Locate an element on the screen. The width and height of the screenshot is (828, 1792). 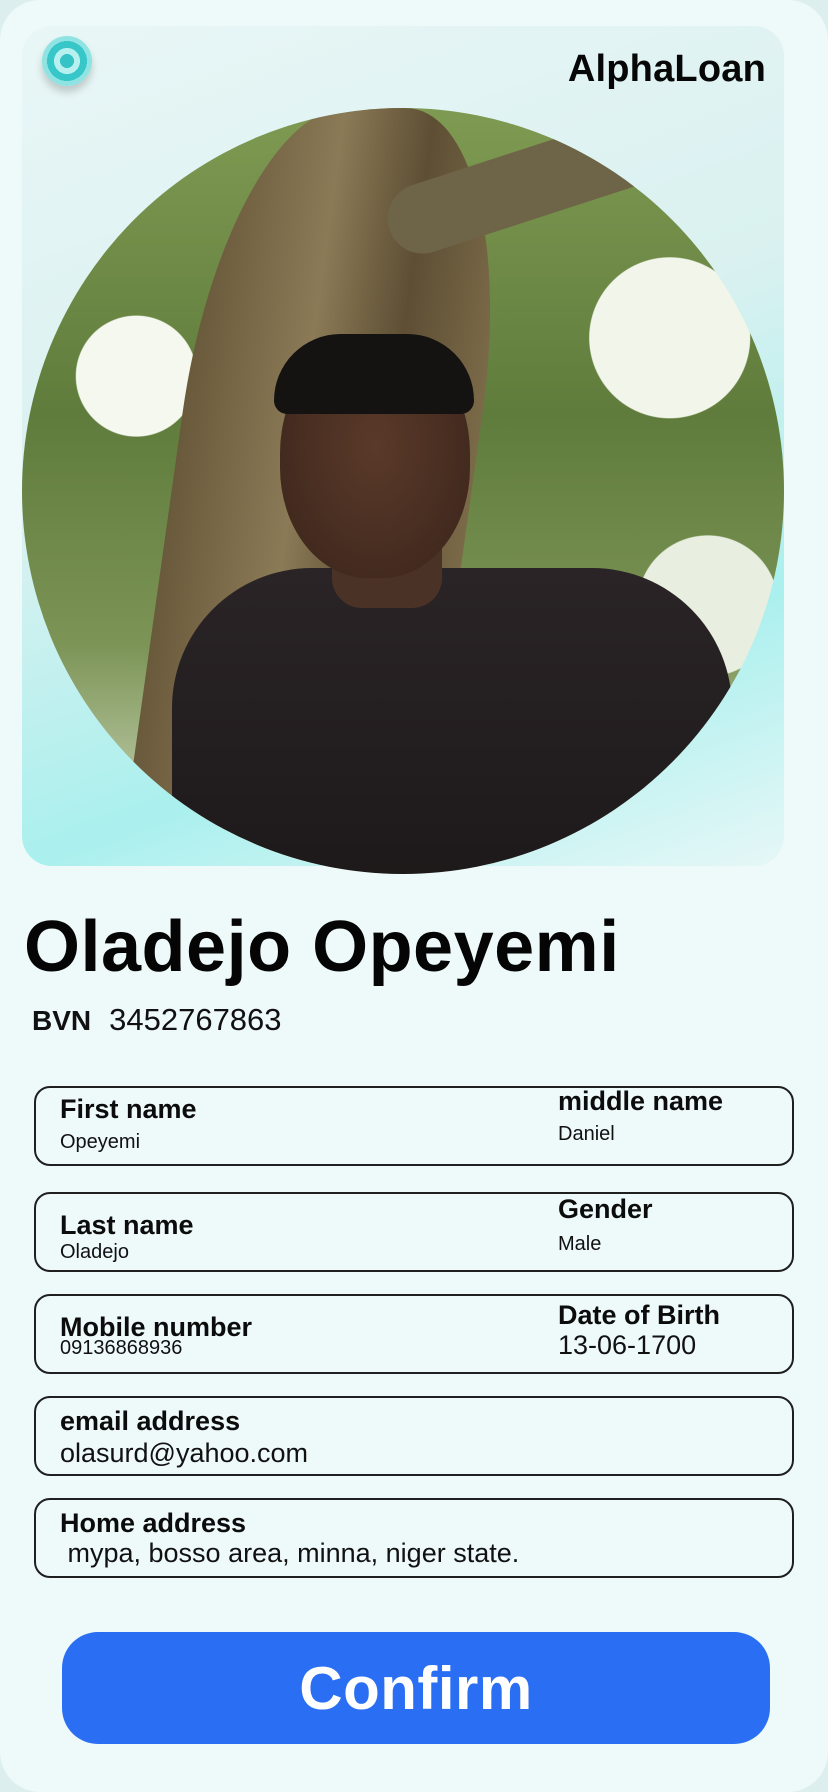
gender-field: Gender Male is located at coordinates (605, 1225).